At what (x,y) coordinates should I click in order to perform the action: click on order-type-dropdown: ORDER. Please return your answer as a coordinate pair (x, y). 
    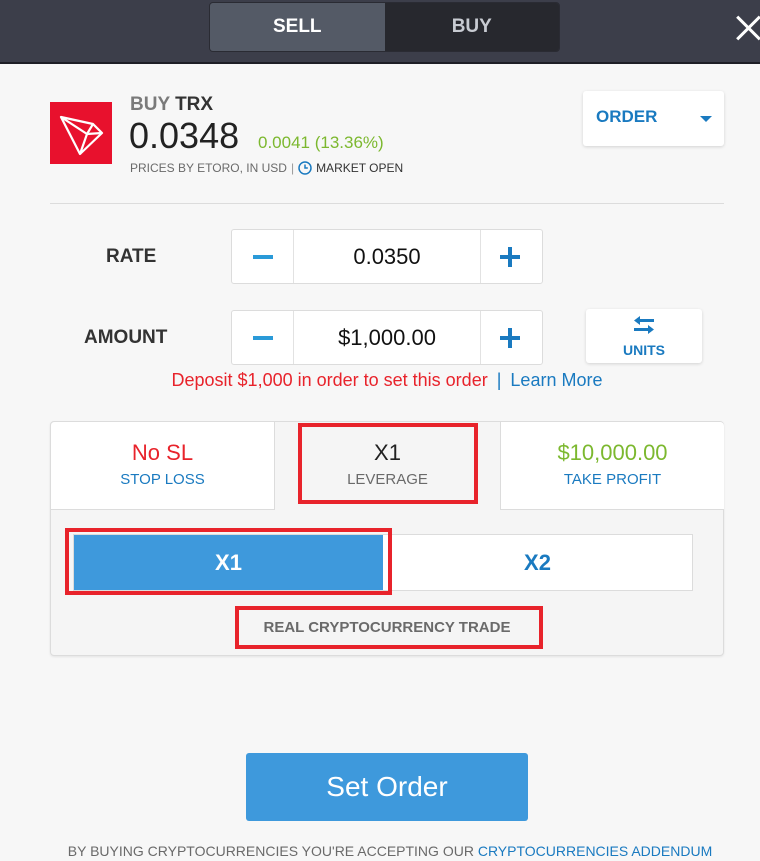
    Looking at the image, I should click on (653, 118).